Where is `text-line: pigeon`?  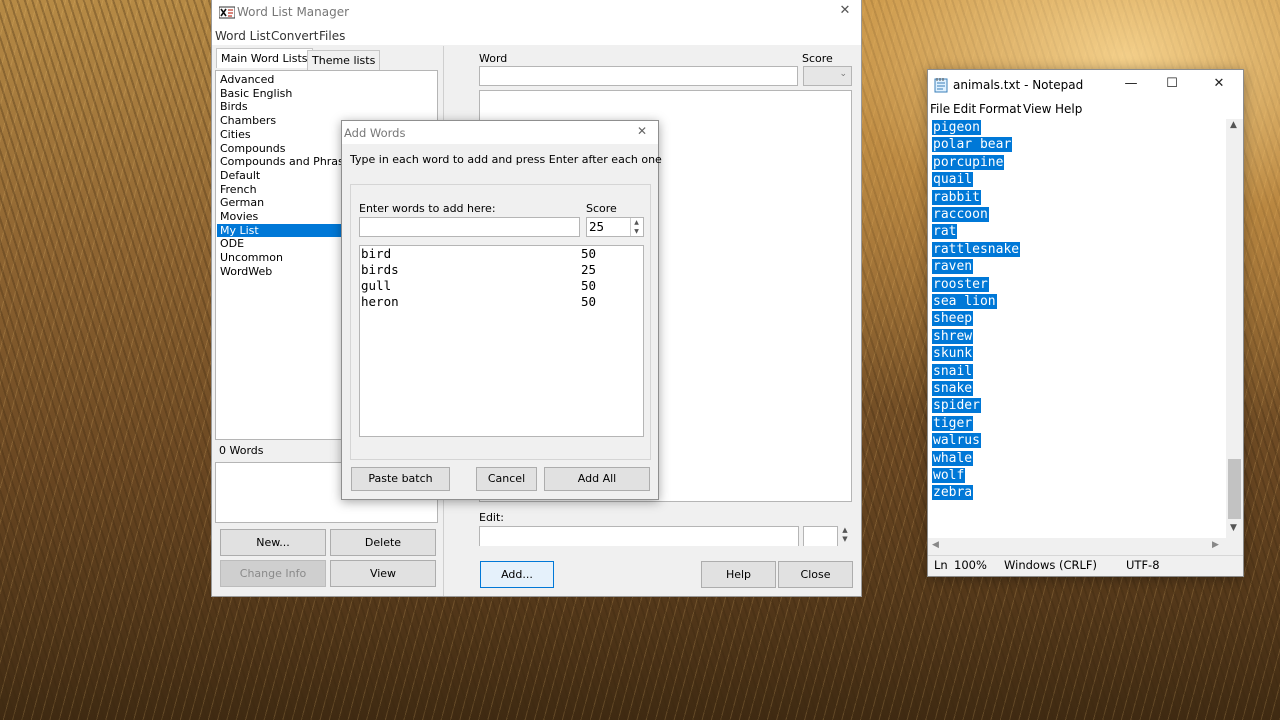
text-line: pigeon is located at coordinates (956, 127).